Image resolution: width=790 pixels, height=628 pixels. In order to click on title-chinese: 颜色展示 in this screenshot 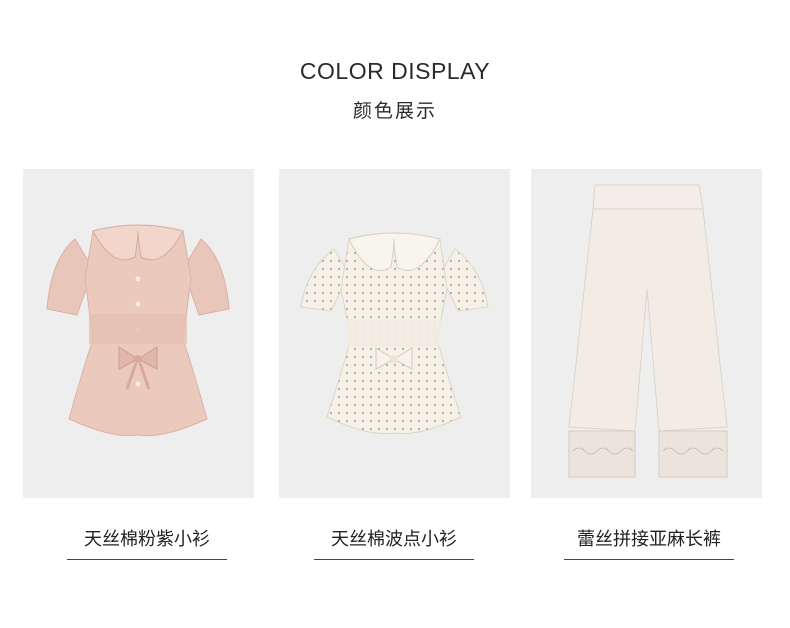, I will do `click(394, 111)`.